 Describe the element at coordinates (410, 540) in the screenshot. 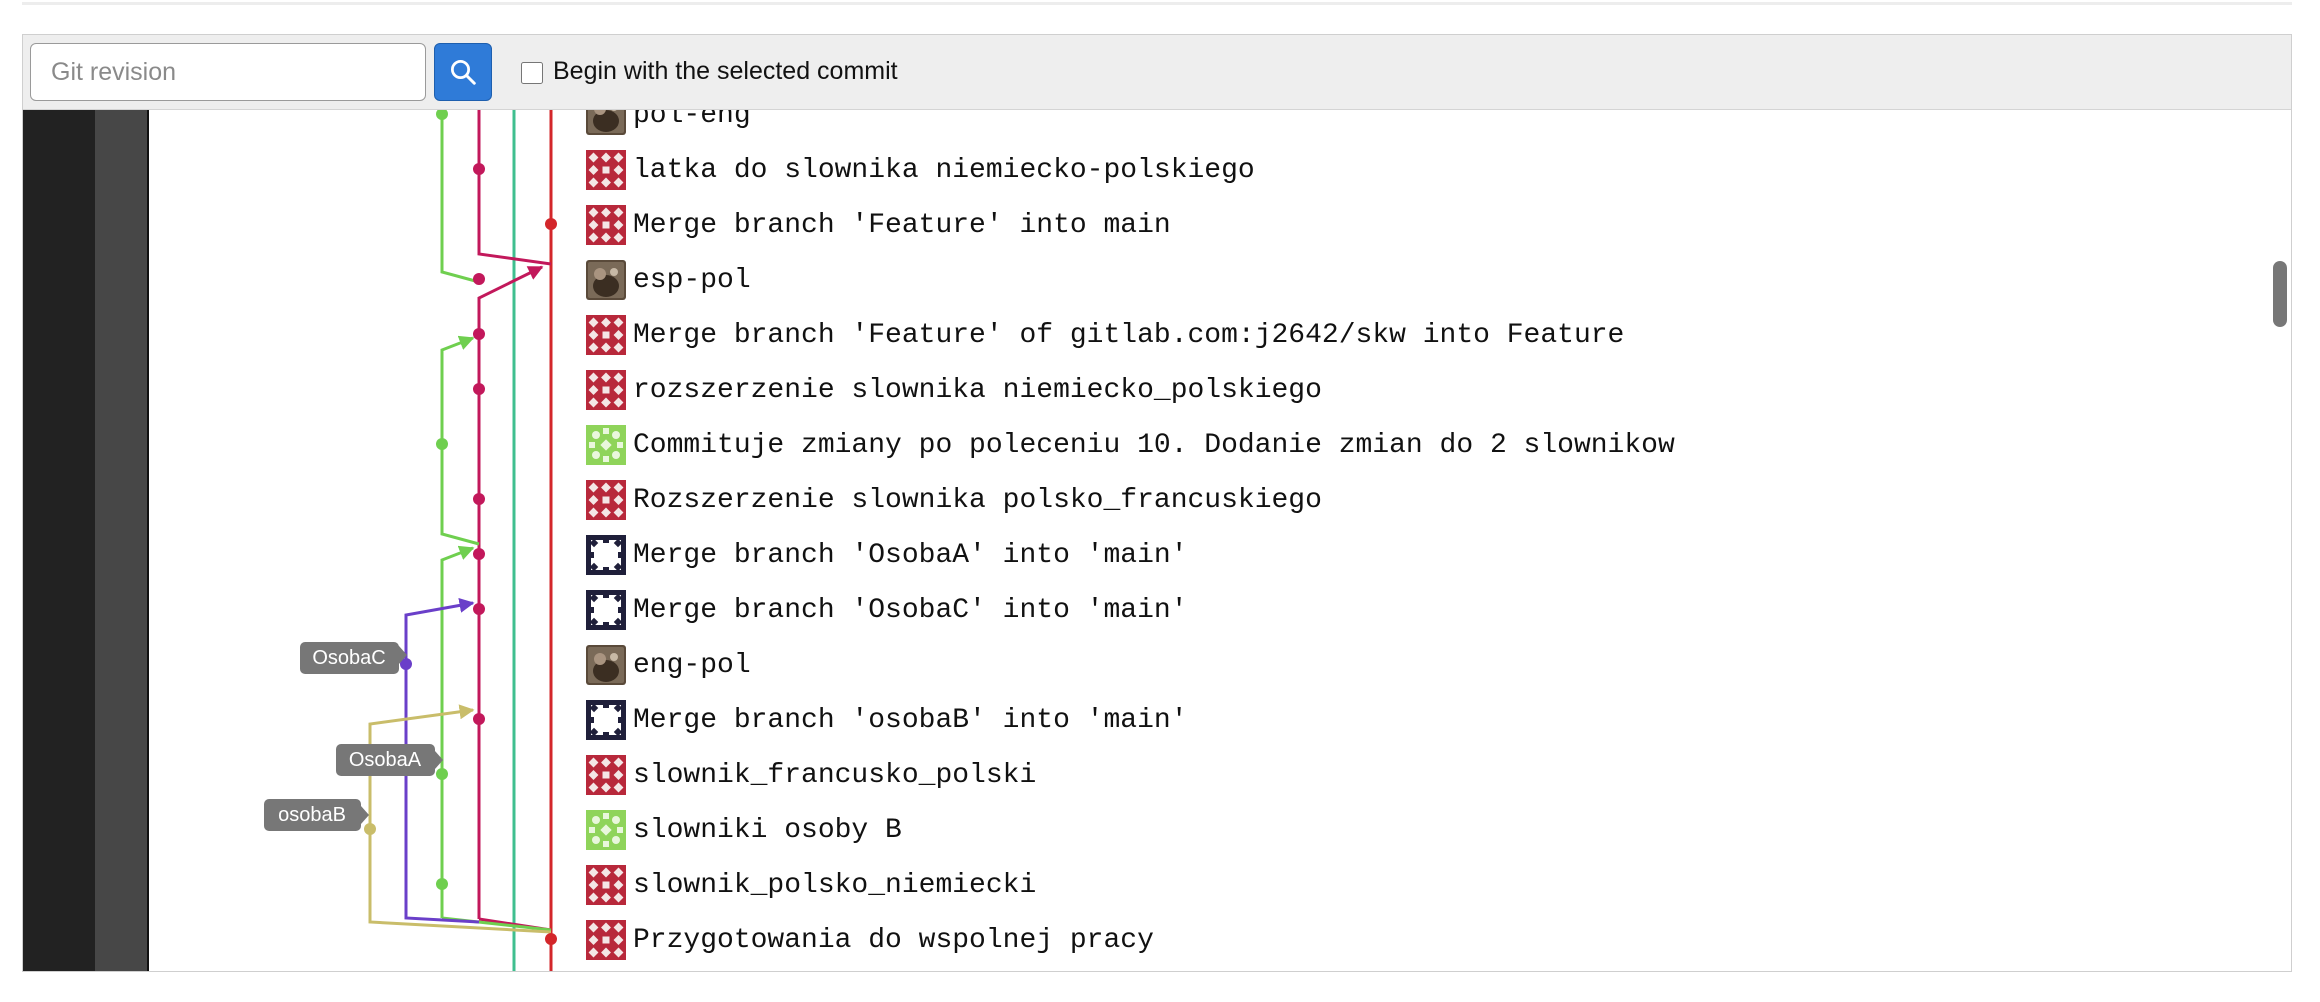

I see `branch-graph: OsobaC OsobaA osobaB` at that location.